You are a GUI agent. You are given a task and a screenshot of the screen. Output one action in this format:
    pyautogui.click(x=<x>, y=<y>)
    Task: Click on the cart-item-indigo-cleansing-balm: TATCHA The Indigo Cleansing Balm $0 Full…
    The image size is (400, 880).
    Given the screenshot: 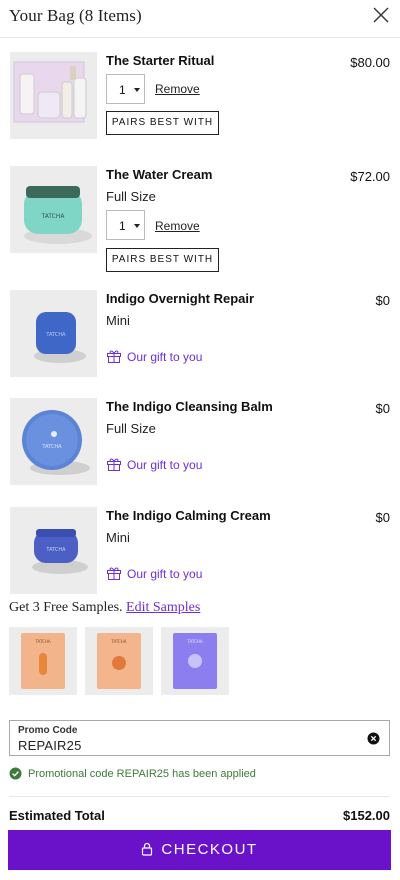 What is the action you would take?
    pyautogui.click(x=200, y=443)
    